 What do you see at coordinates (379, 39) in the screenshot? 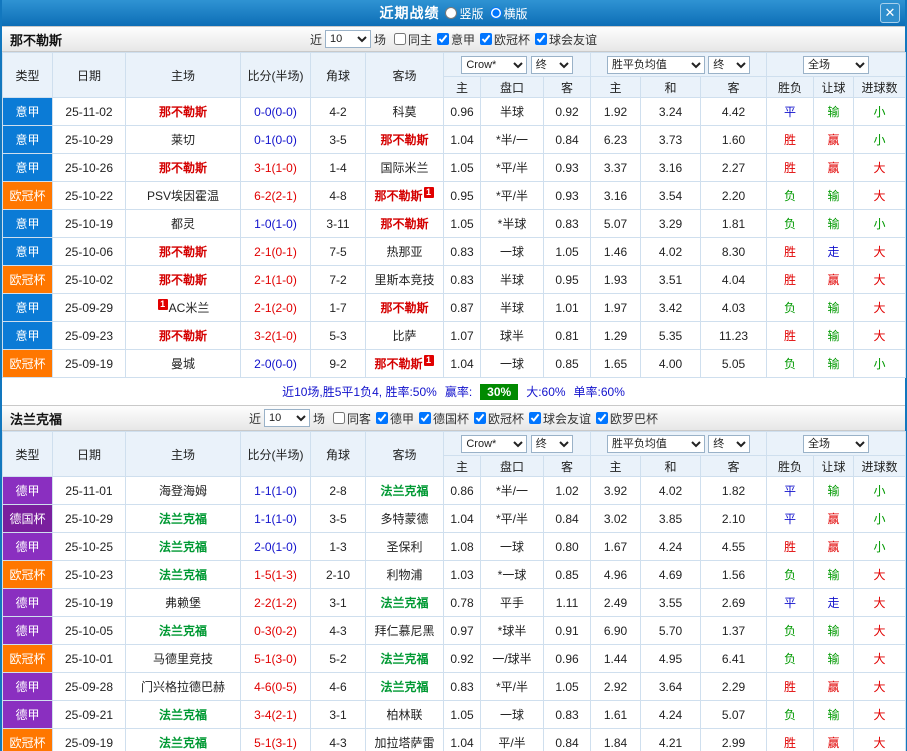
I see `games-label: 场` at bounding box center [379, 39].